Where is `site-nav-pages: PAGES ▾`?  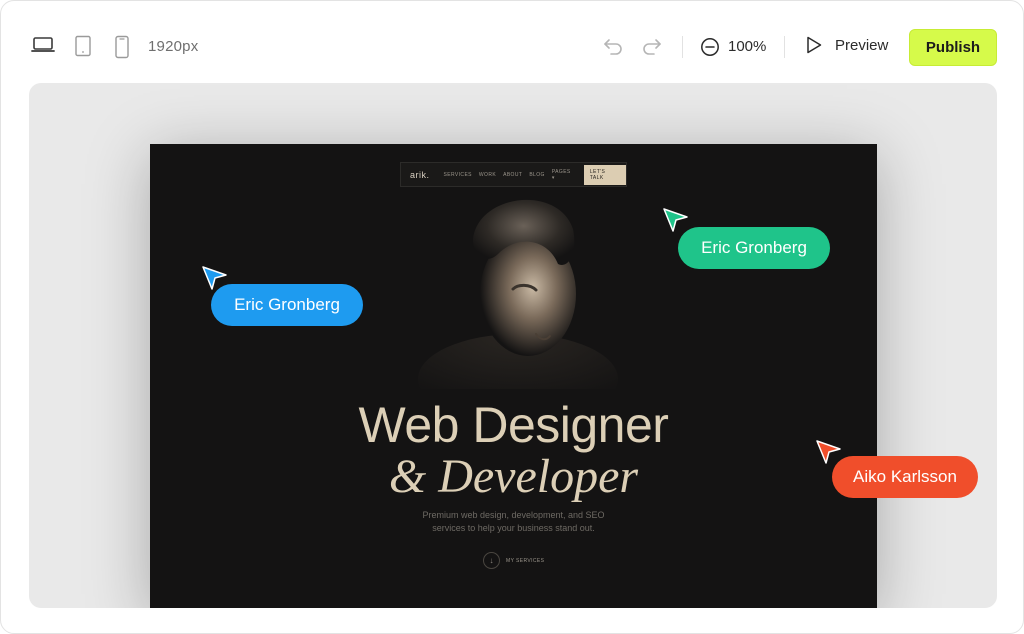 site-nav-pages: PAGES ▾ is located at coordinates (563, 175).